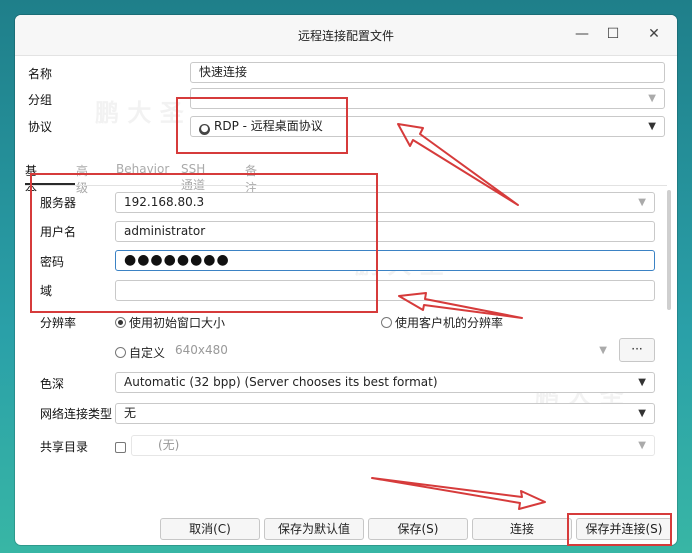  I want to click on arrow-to-protocol, so click(458, 164).